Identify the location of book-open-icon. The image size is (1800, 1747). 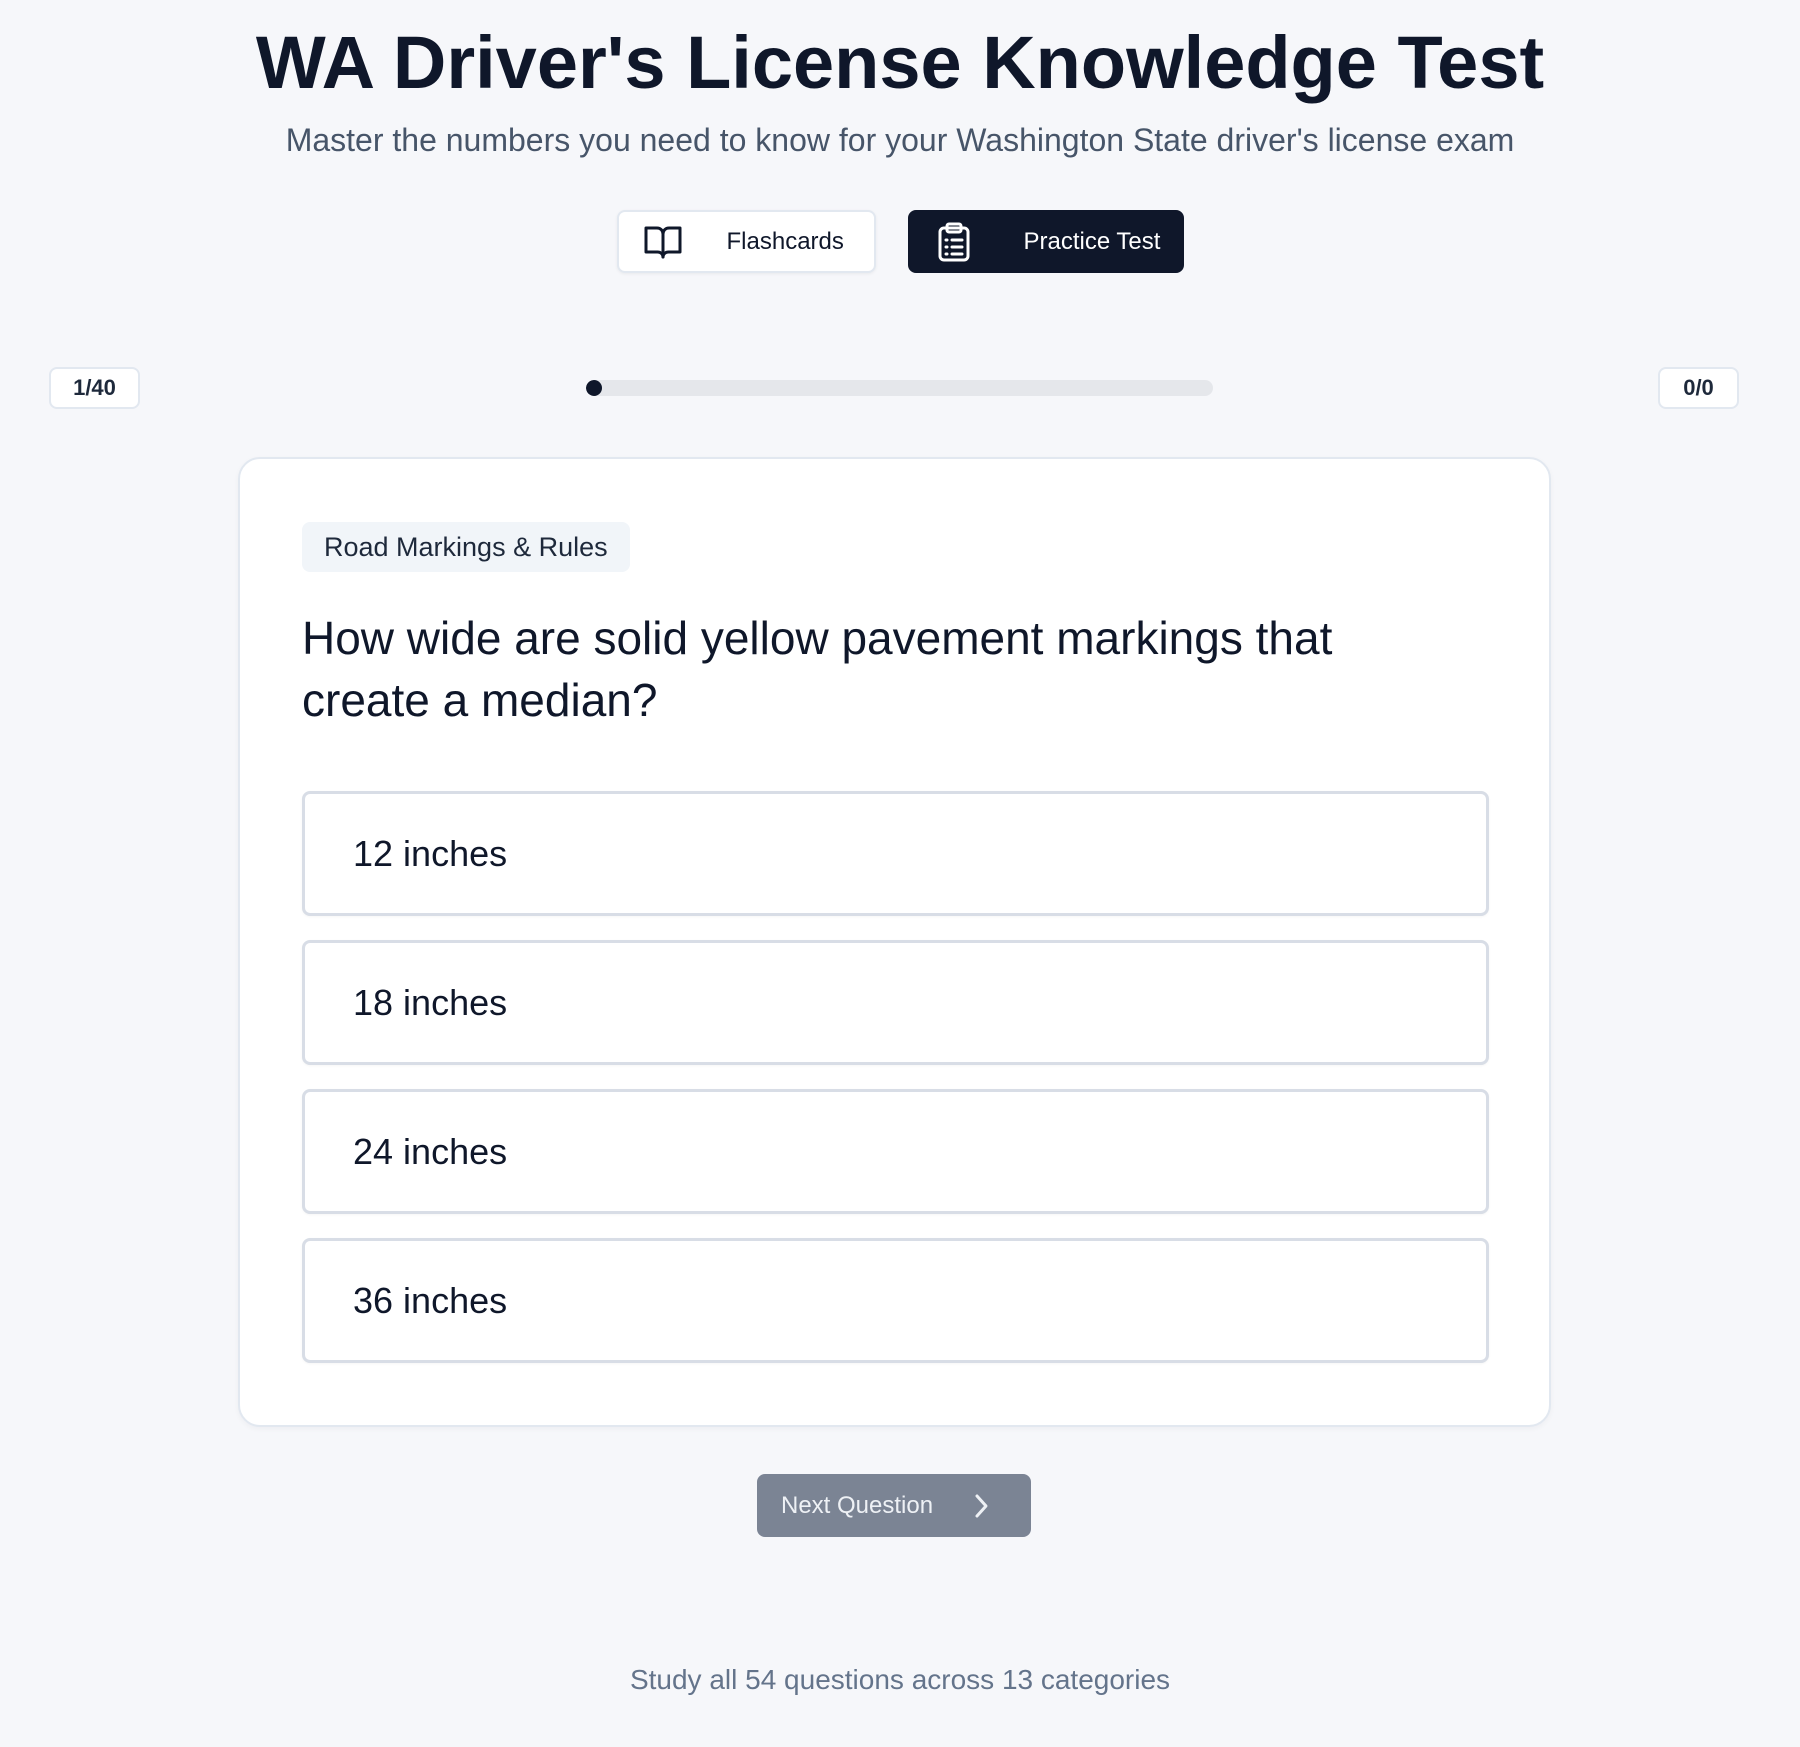
(663, 242).